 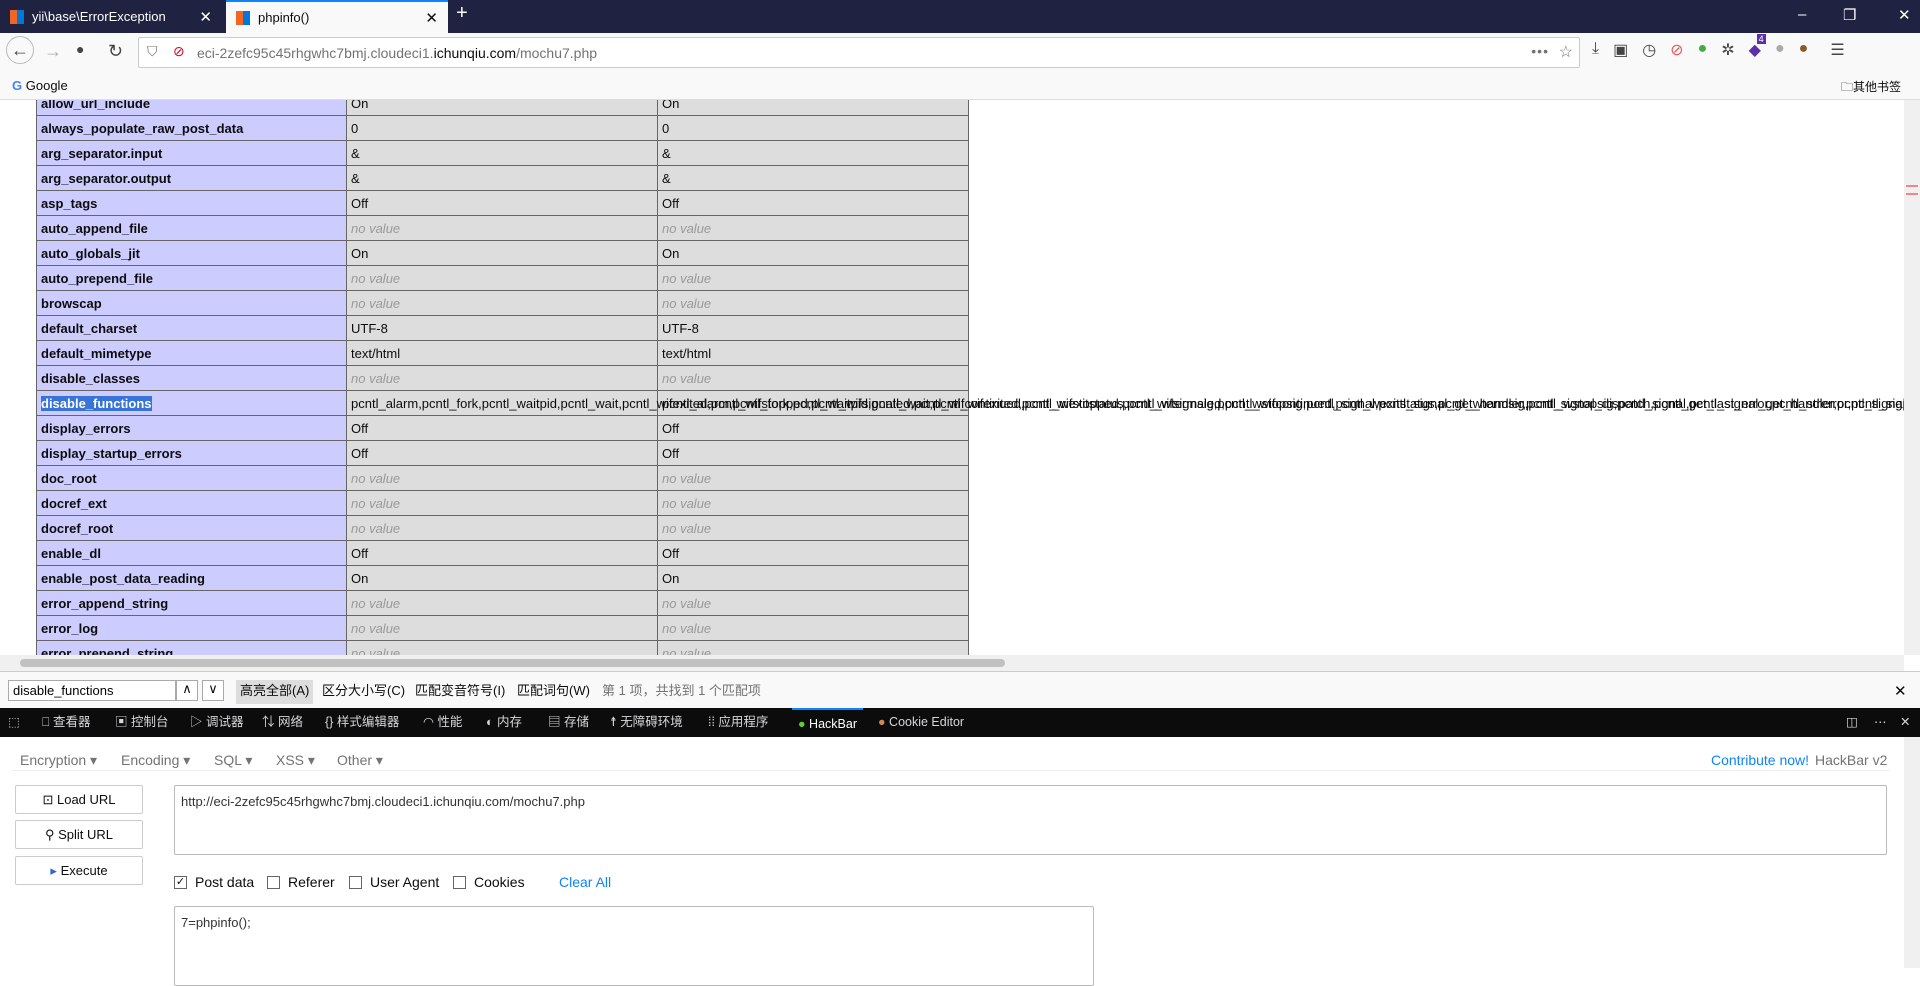 I want to click on insecure-lock-icon: ⊘, so click(x=179, y=51).